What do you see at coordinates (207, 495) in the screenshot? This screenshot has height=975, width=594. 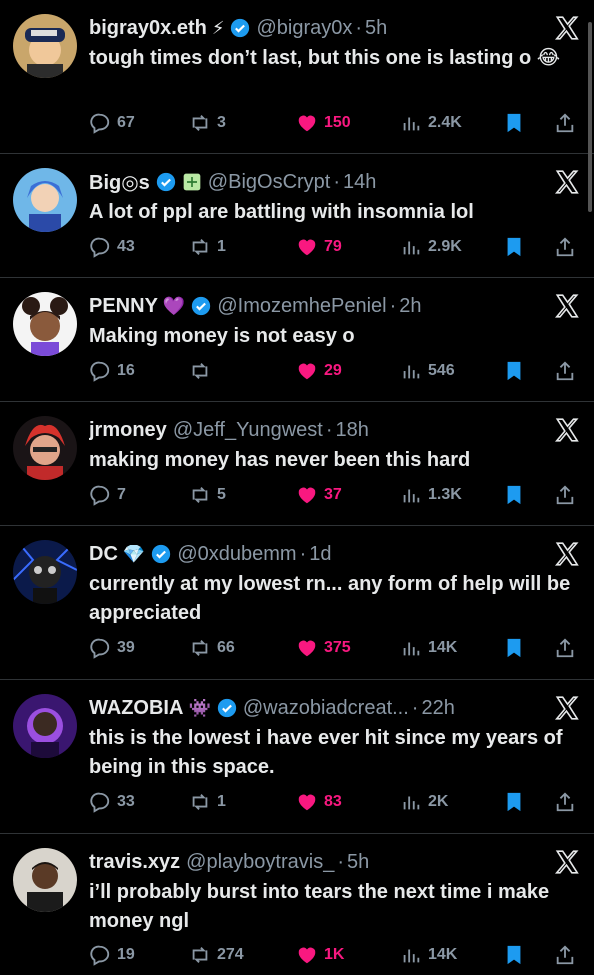 I see `retweet-button: 5` at bounding box center [207, 495].